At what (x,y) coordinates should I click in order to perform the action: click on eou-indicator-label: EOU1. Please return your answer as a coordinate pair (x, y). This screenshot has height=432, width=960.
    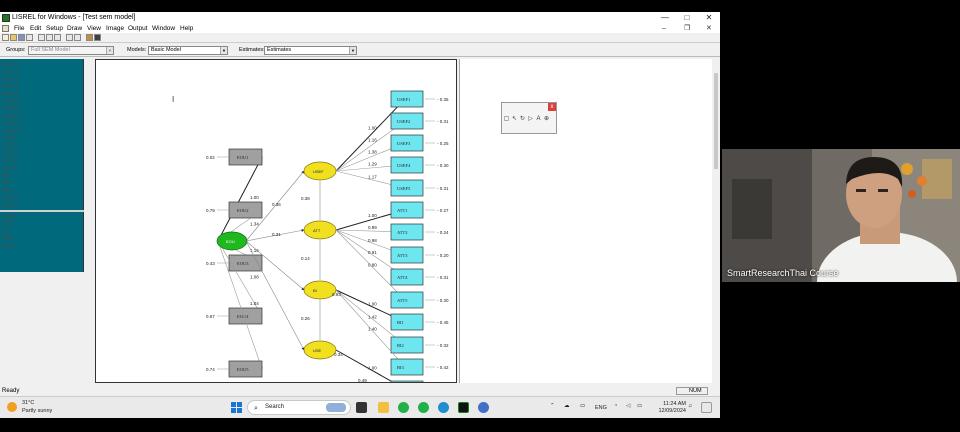
    Looking at the image, I should click on (243, 157).